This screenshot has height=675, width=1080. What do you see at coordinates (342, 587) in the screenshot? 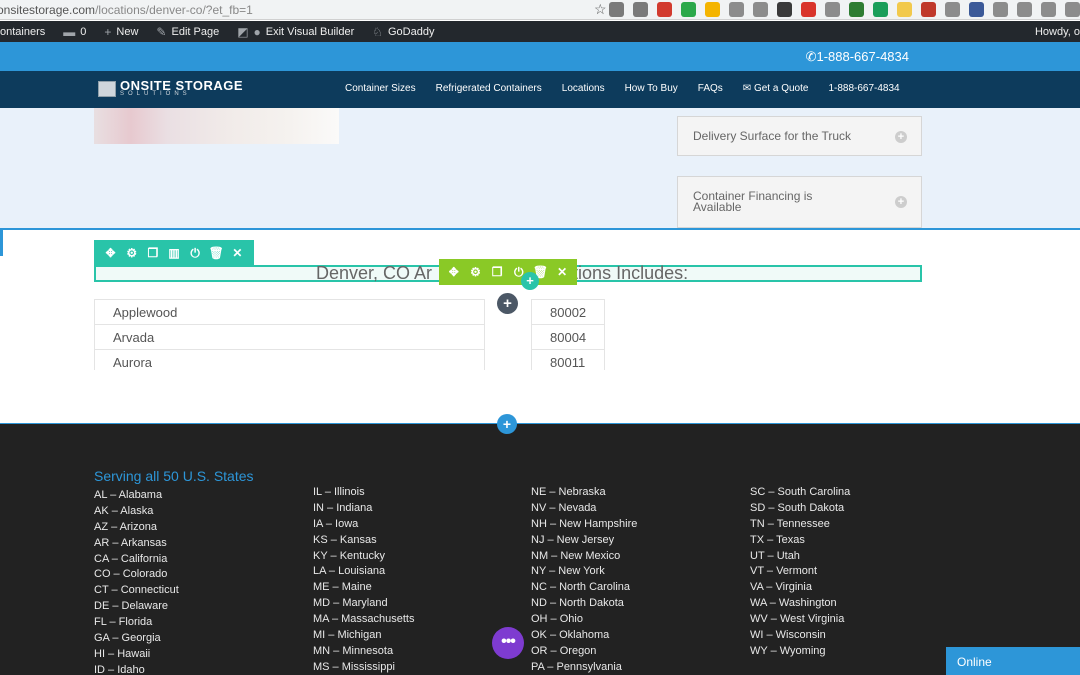
I see `state-item: ME – Maine` at bounding box center [342, 587].